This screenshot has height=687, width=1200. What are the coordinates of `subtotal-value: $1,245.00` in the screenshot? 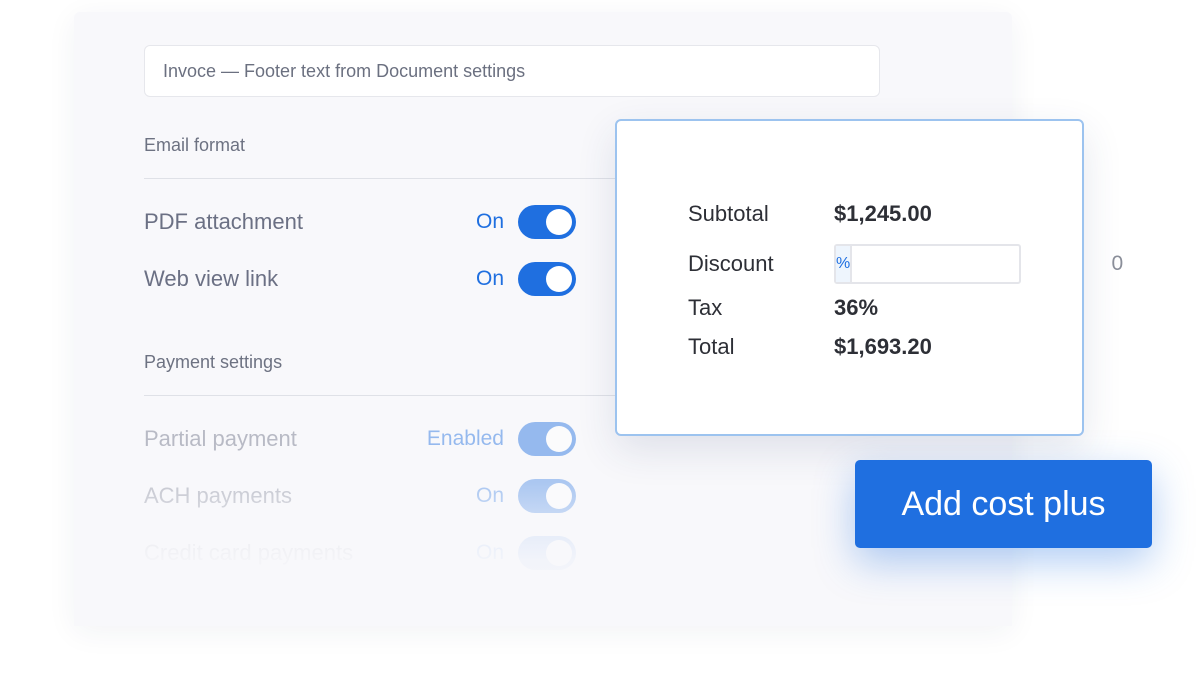 It's located at (883, 213).